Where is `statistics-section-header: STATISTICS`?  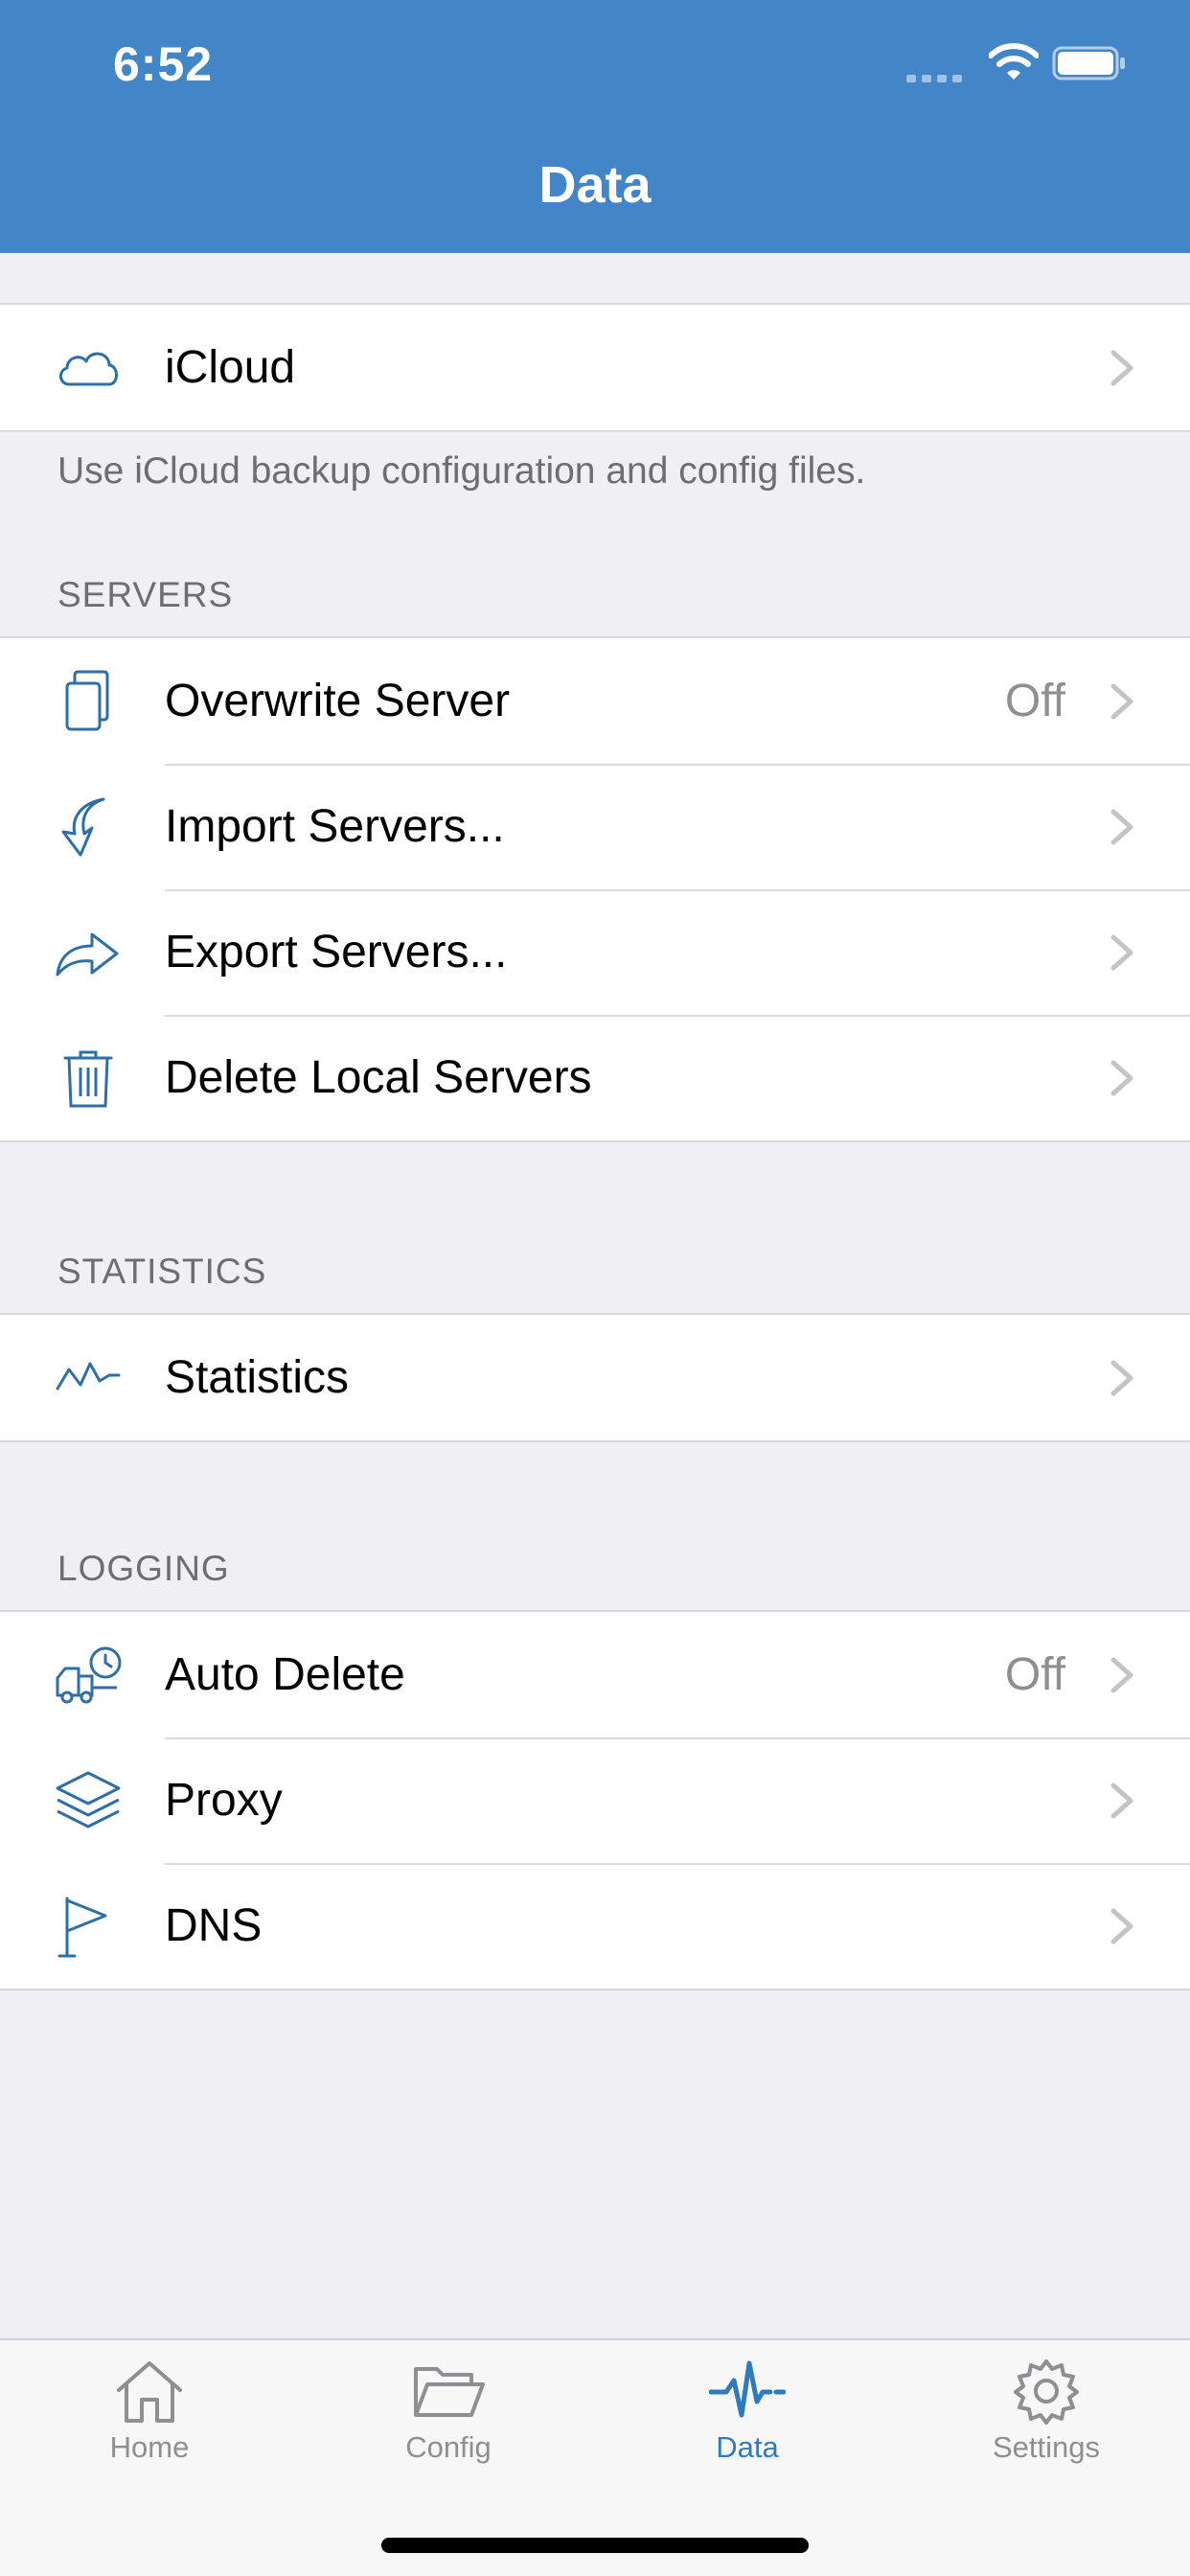
statistics-section-header: STATISTICS is located at coordinates (162, 1272).